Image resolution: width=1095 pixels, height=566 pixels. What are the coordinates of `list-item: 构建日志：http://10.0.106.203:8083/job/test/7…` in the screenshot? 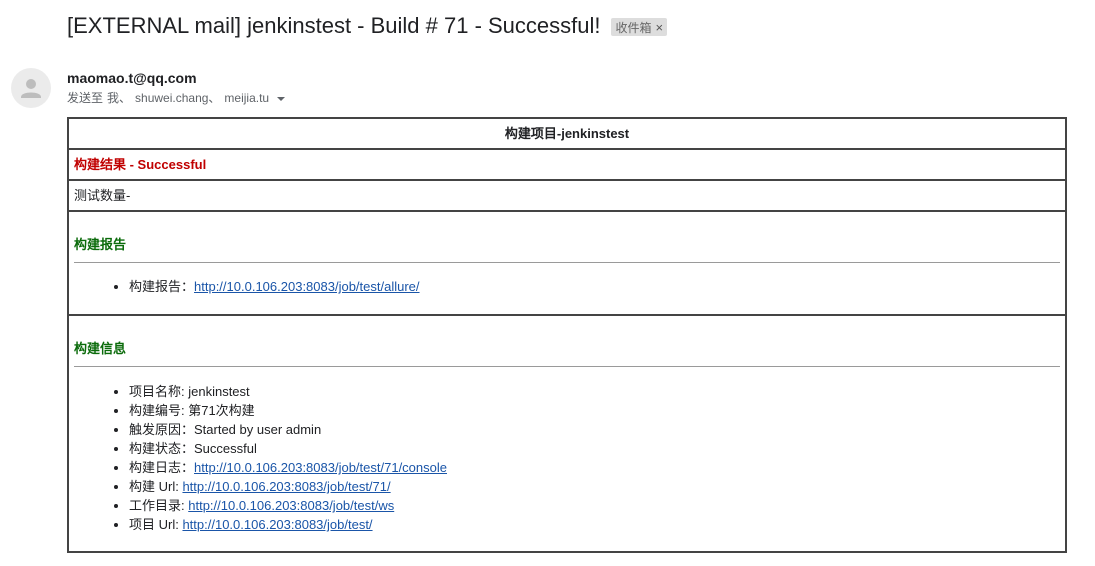 It's located at (594, 467).